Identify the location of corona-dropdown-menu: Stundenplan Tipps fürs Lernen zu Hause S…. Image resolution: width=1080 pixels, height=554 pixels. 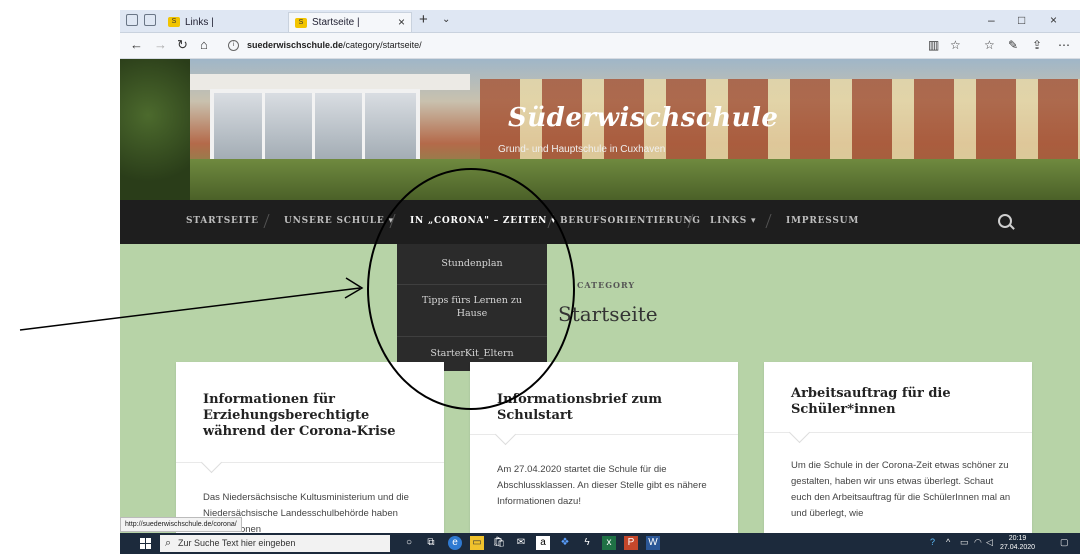
(472, 307).